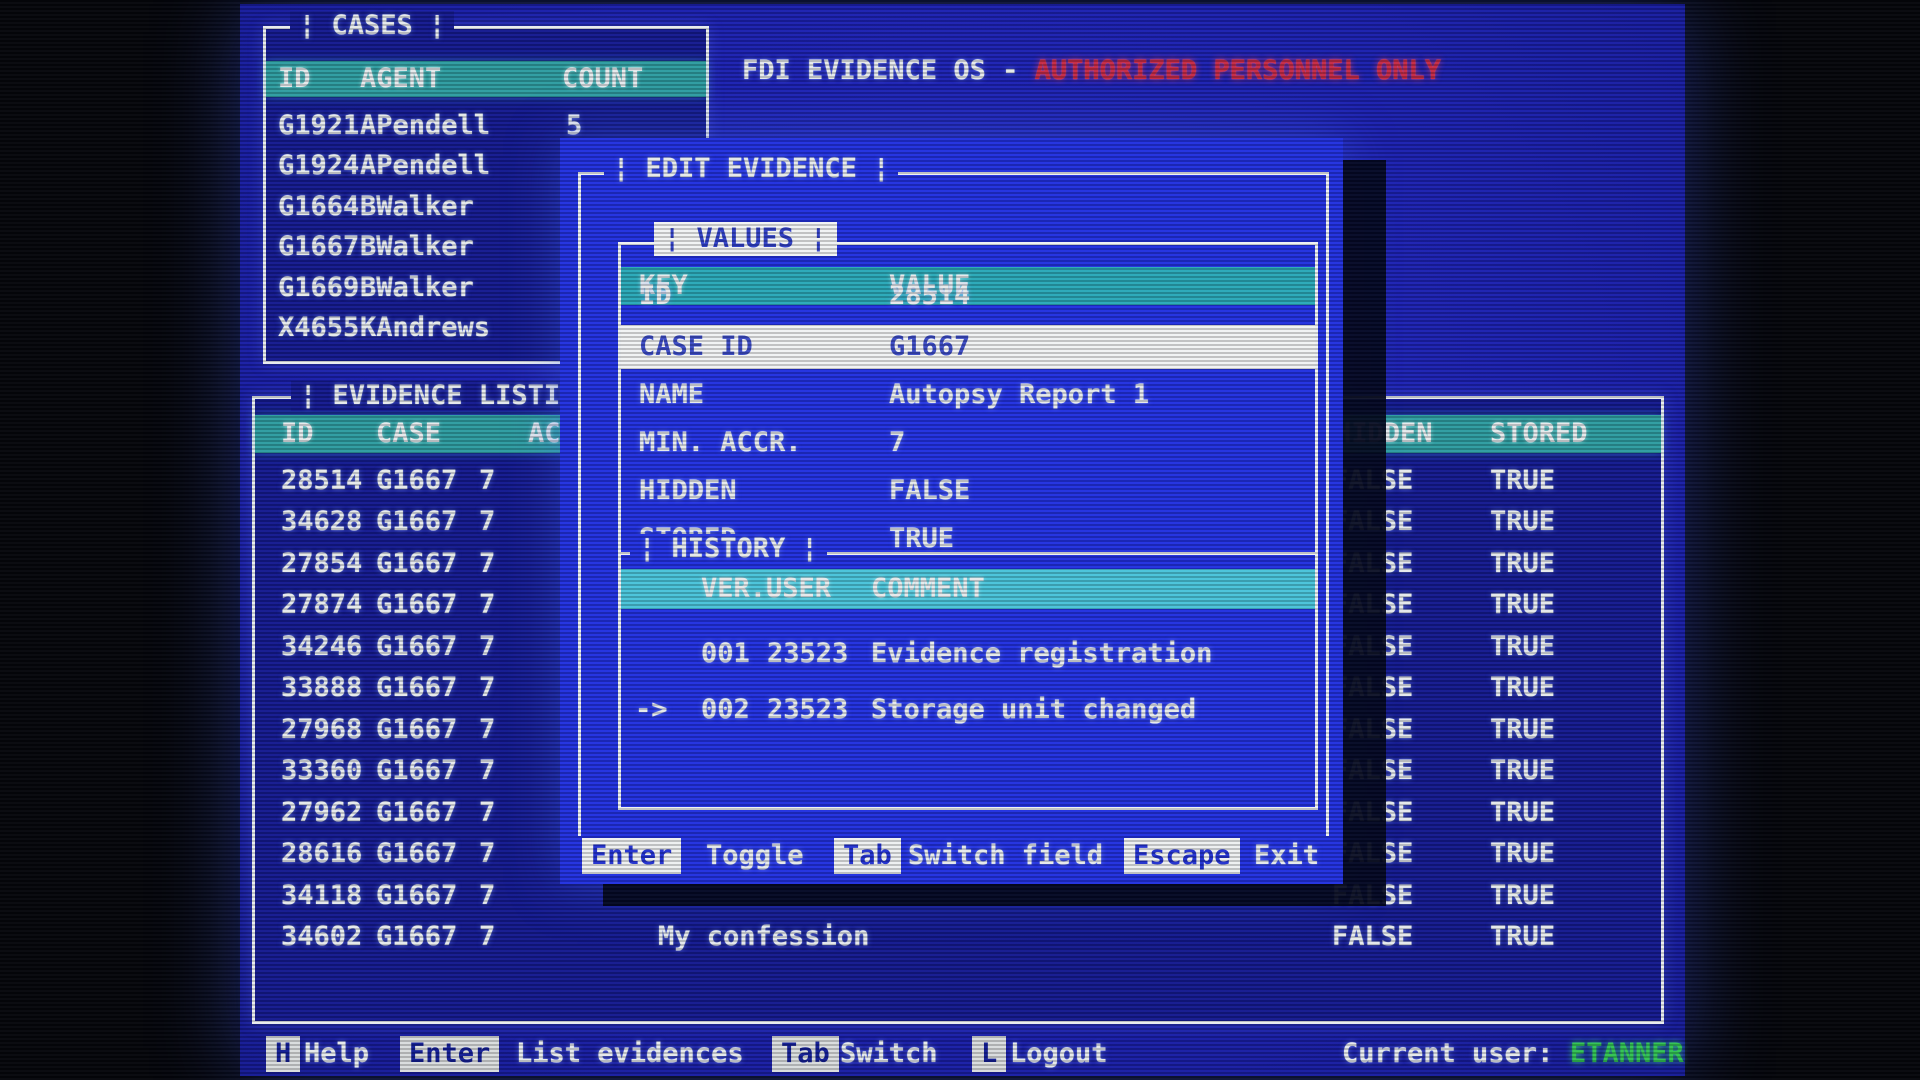 This screenshot has width=1920, height=1080. Describe the element at coordinates (322, 687) in the screenshot. I see `evidence-id: 33888` at that location.